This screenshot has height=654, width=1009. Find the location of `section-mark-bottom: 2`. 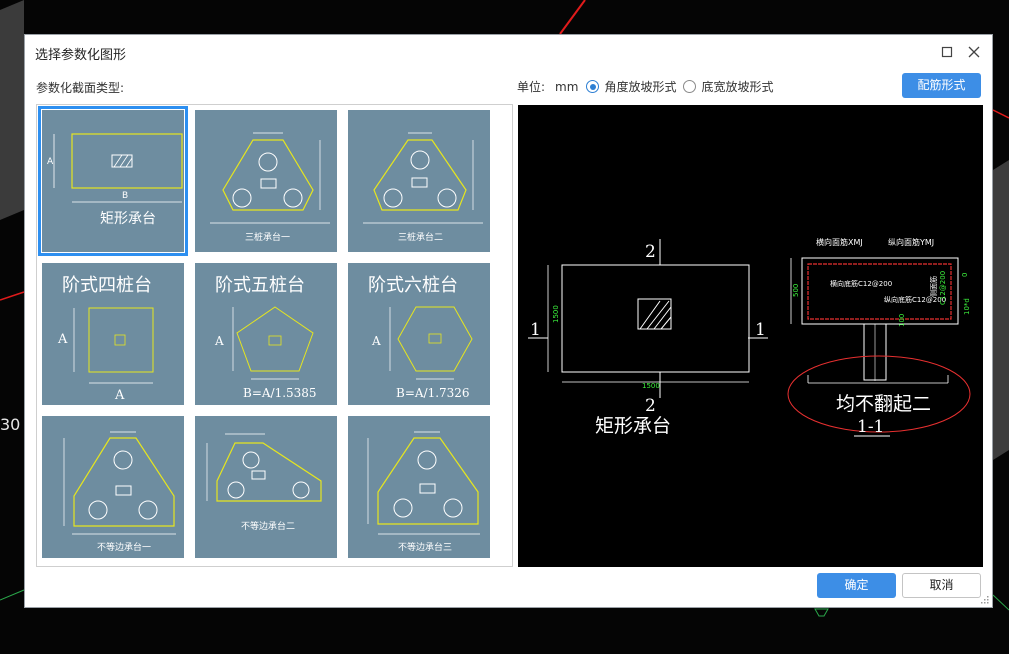

section-mark-bottom: 2 is located at coordinates (650, 406).